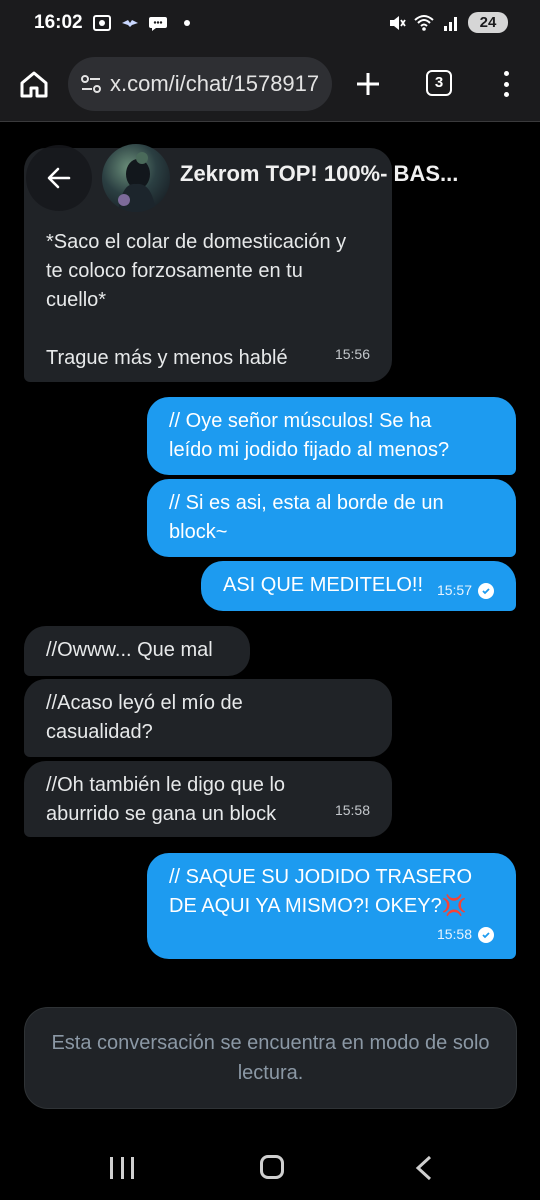 Image resolution: width=540 pixels, height=1200 pixels. What do you see at coordinates (141, 23) in the screenshot?
I see `notification-icons` at bounding box center [141, 23].